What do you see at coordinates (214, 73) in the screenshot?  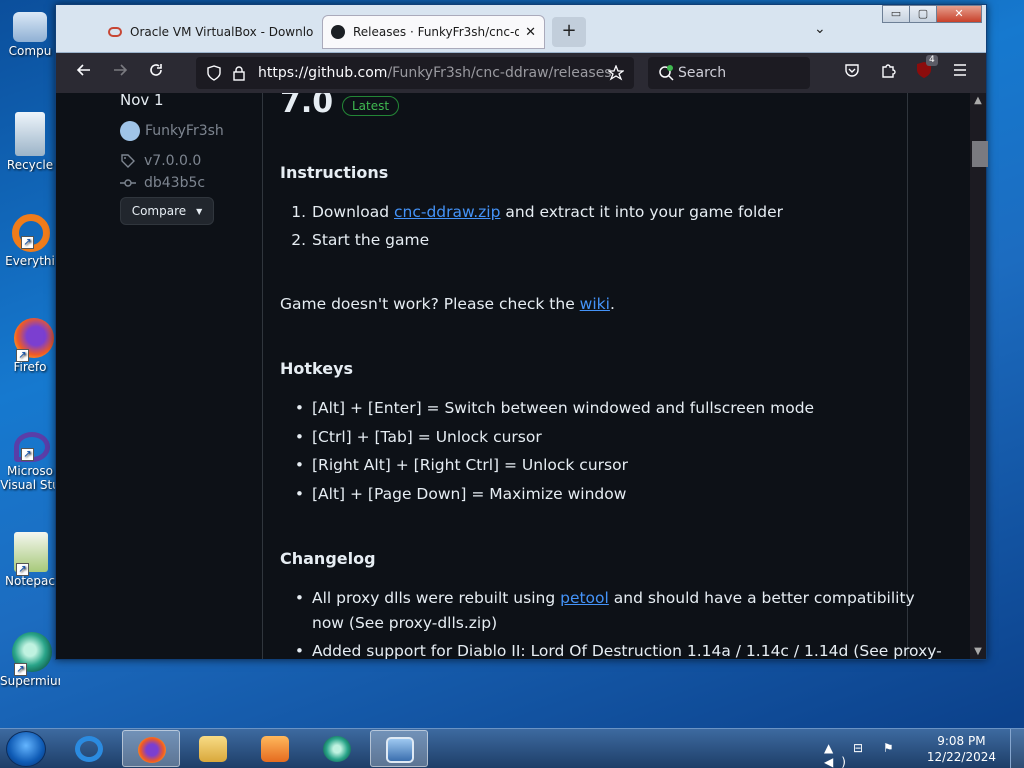 I see `tracking-protection-shield-icon` at bounding box center [214, 73].